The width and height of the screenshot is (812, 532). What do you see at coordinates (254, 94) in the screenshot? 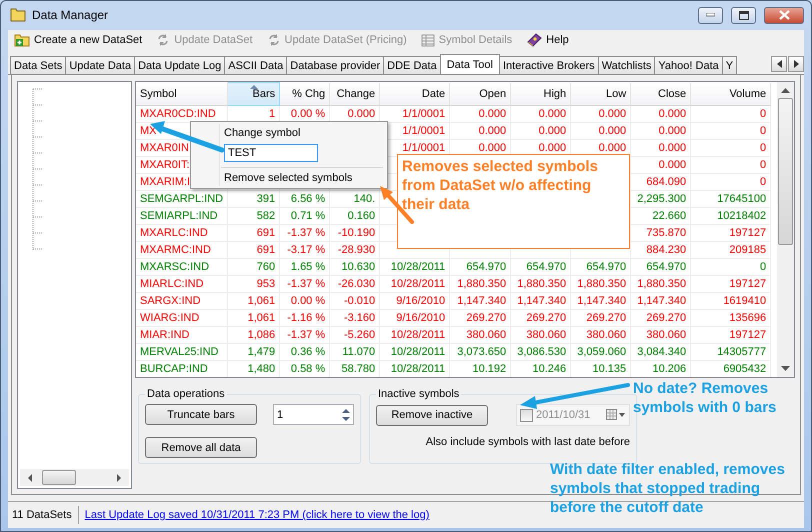
I see `column-header: Bars` at bounding box center [254, 94].